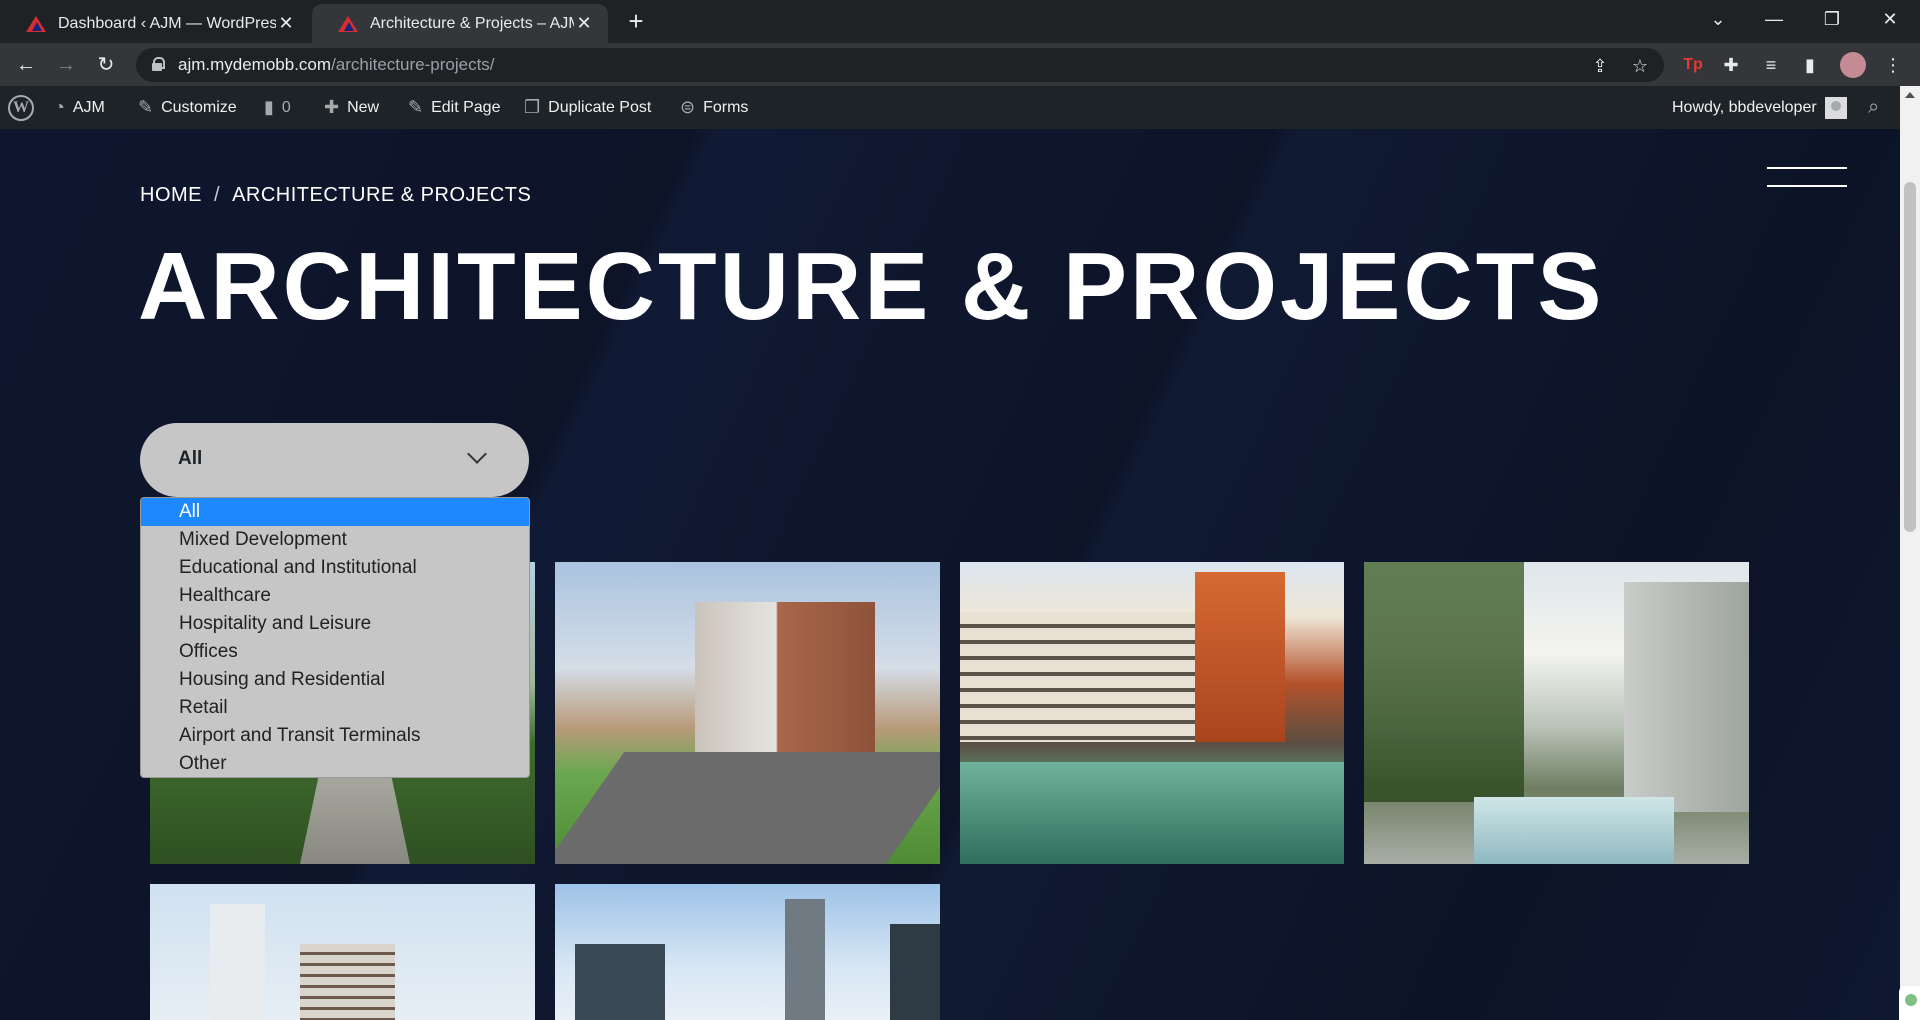 The width and height of the screenshot is (1920, 1020). Describe the element at coordinates (21, 107) in the screenshot. I see `wp-logo-icon: W` at that location.